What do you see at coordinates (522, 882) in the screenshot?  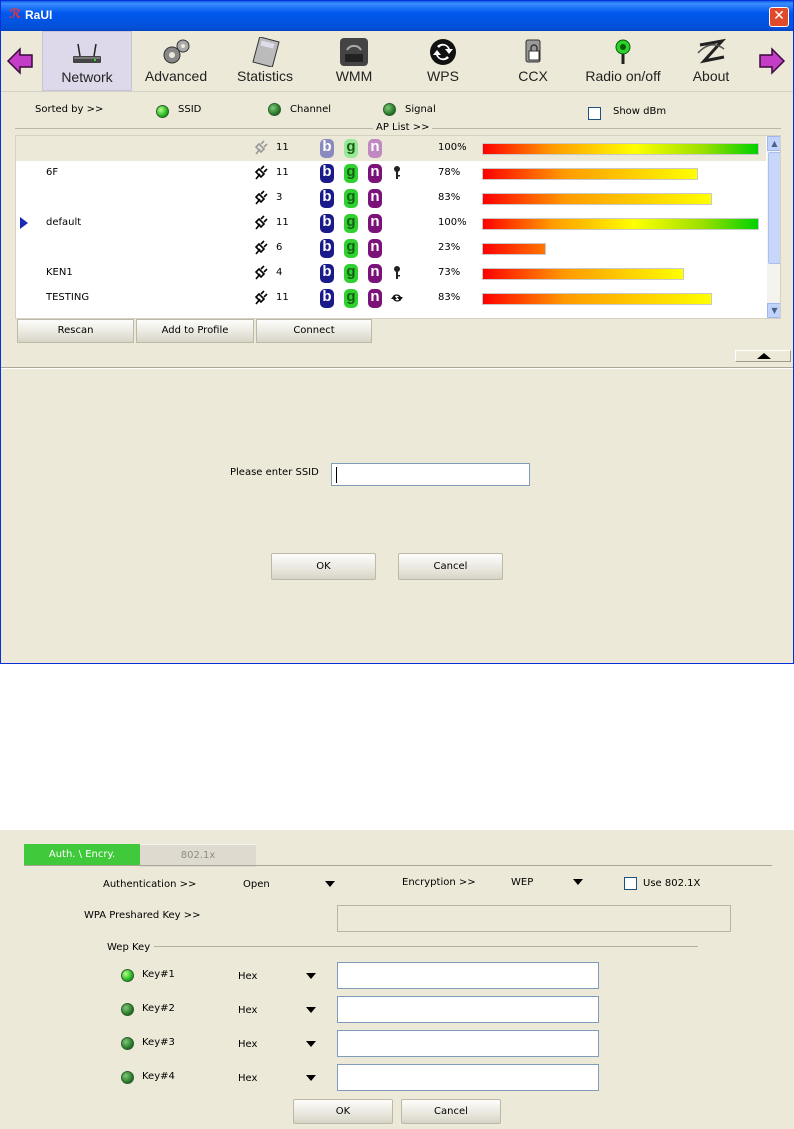 I see `encryption-value: WEP` at bounding box center [522, 882].